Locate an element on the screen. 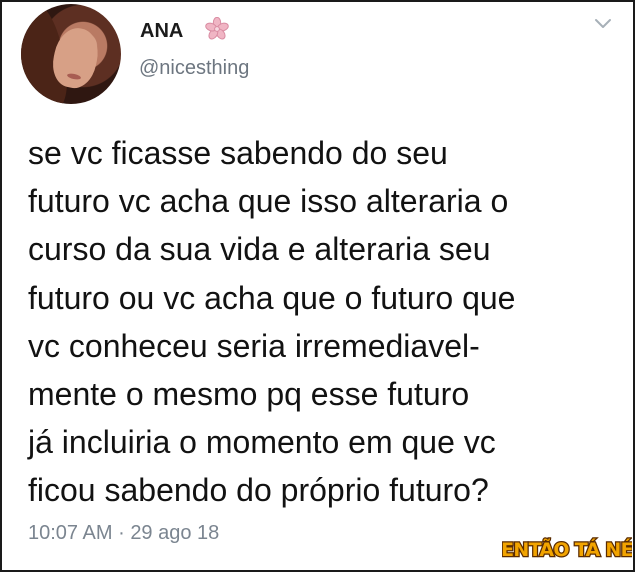 The image size is (635, 572). tweet-time: 10:07 AM is located at coordinates (70, 533).